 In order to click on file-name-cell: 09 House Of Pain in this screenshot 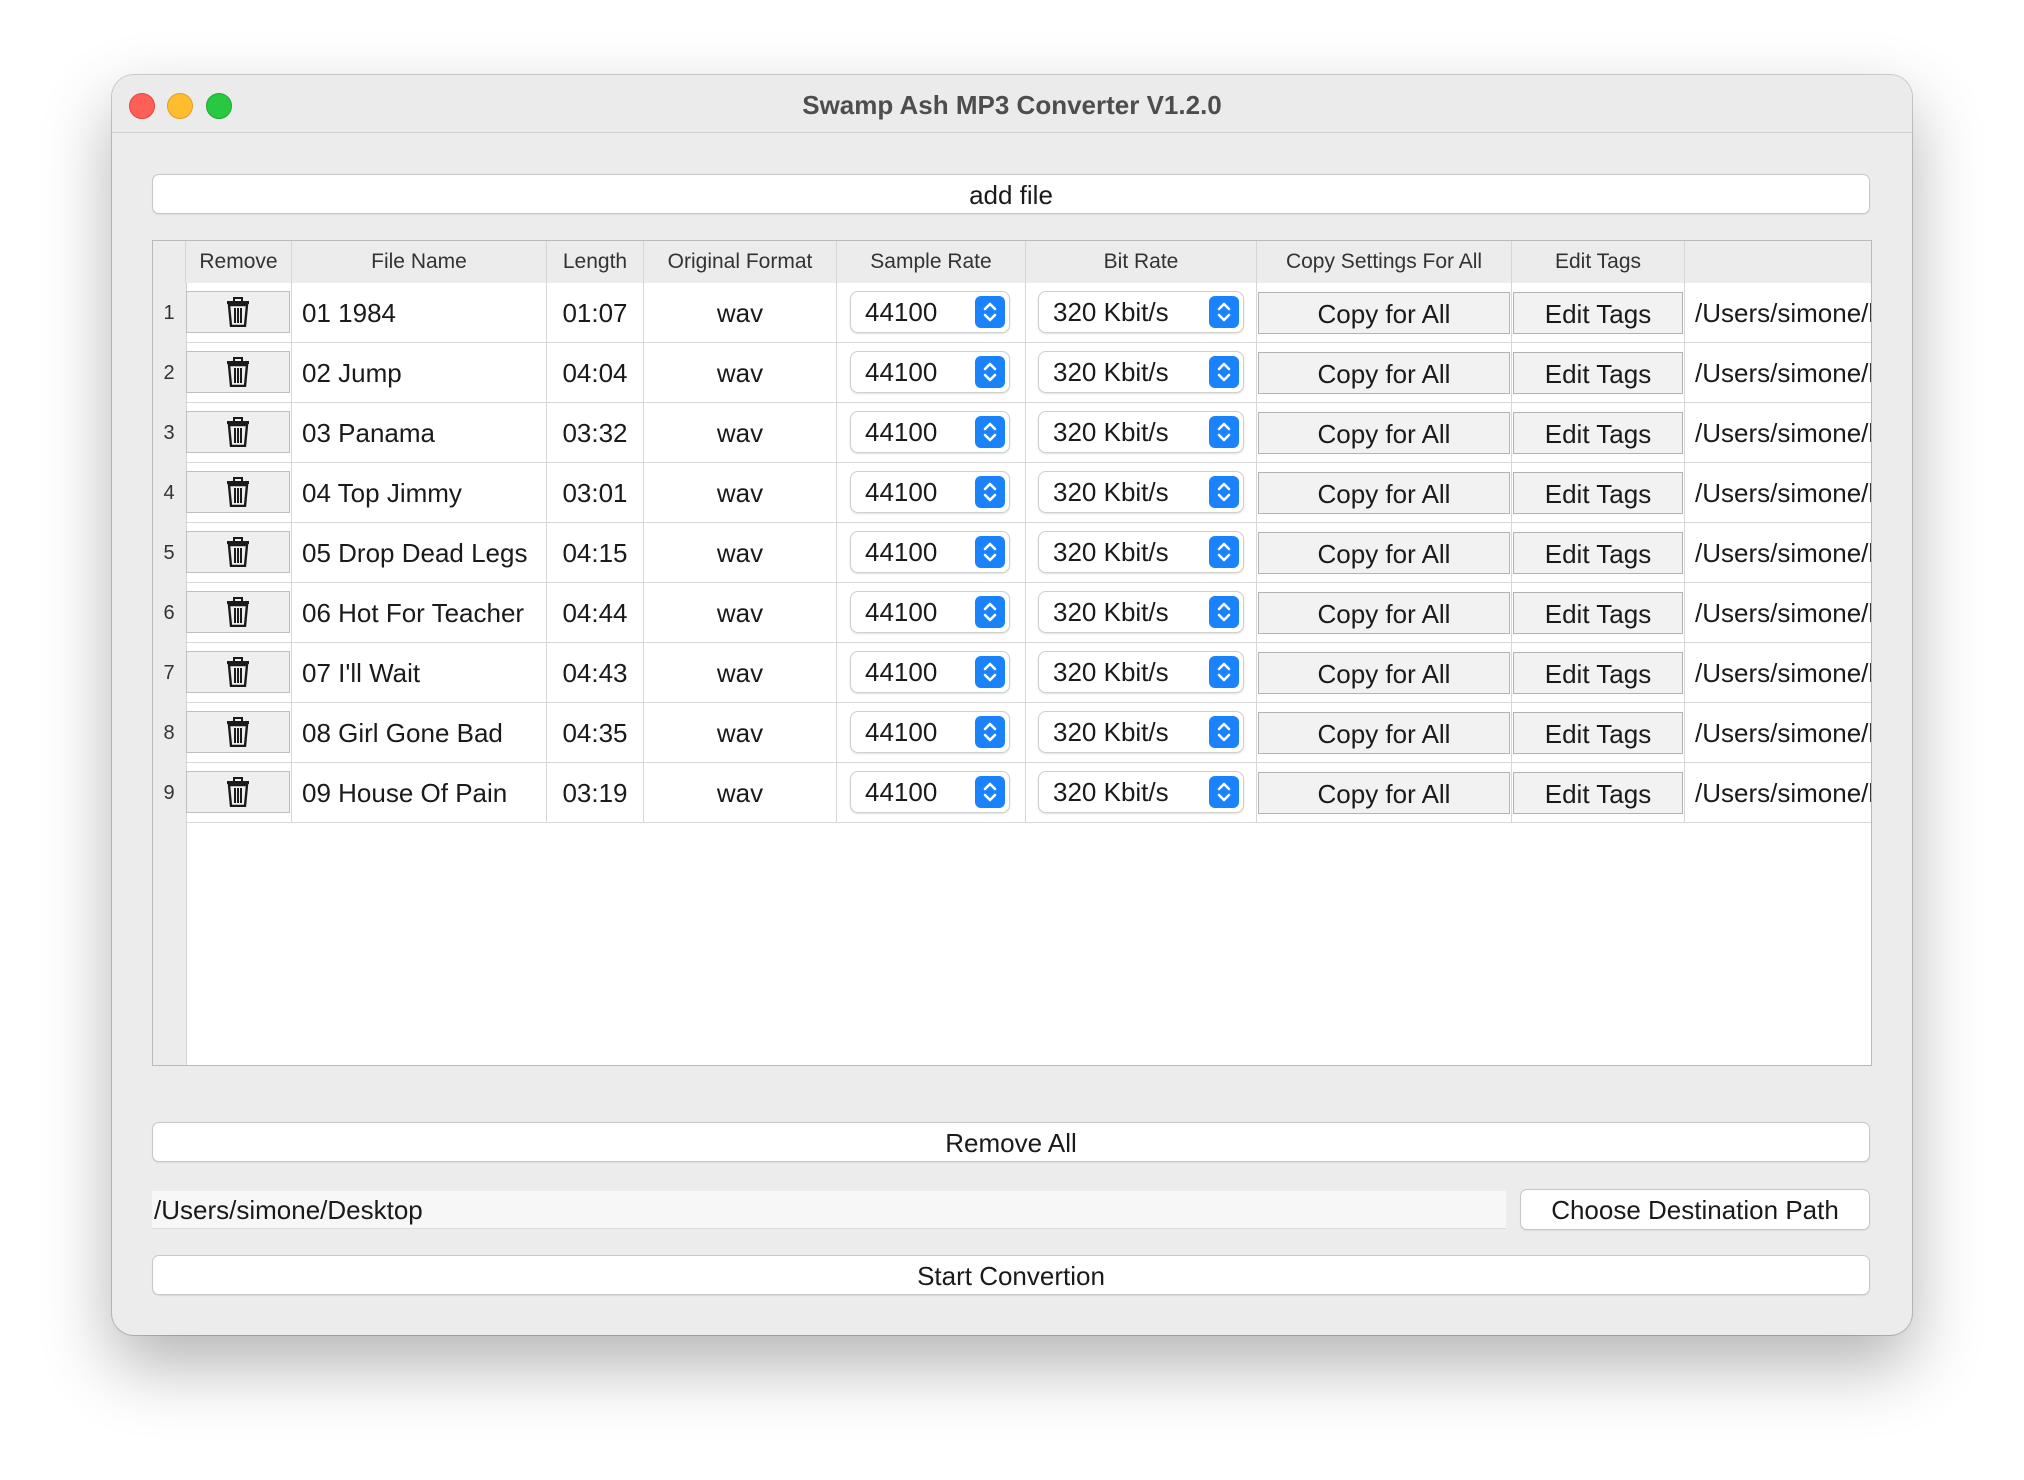, I will do `click(419, 793)`.